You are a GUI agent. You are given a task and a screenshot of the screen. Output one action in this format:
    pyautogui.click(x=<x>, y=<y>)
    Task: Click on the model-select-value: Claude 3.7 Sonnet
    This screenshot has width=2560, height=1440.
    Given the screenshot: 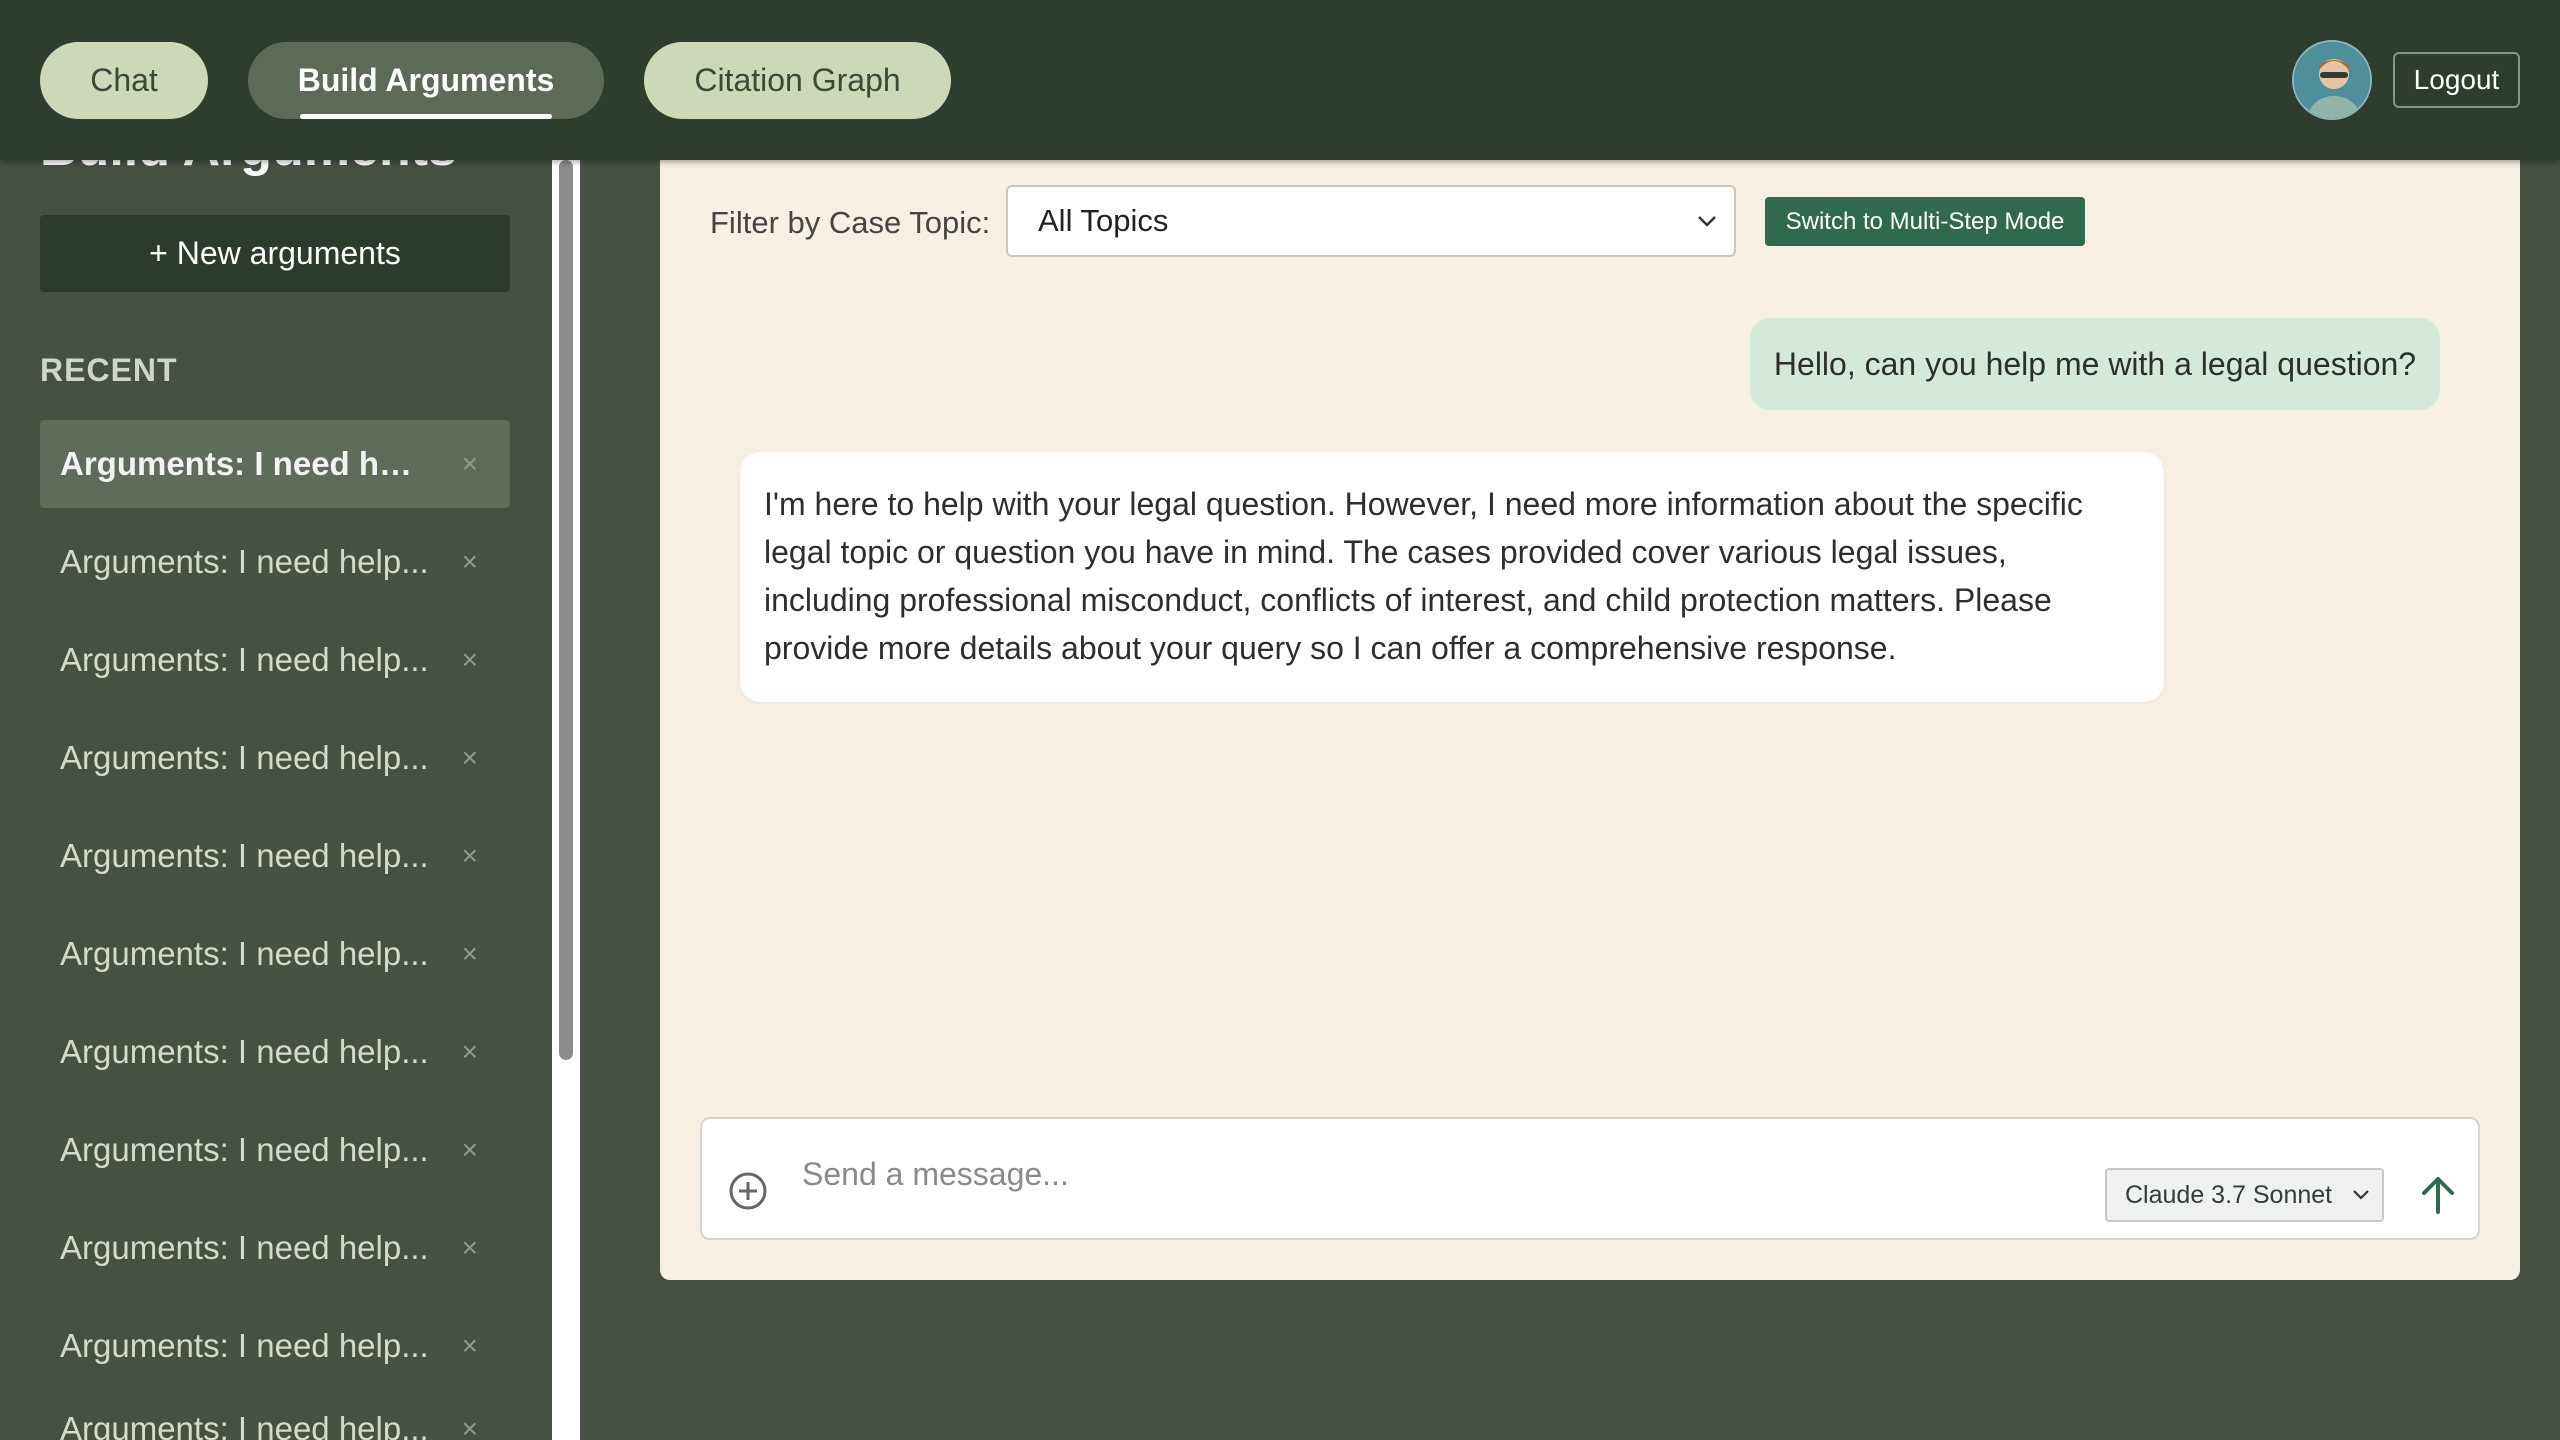 What is the action you would take?
    pyautogui.click(x=2229, y=1194)
    